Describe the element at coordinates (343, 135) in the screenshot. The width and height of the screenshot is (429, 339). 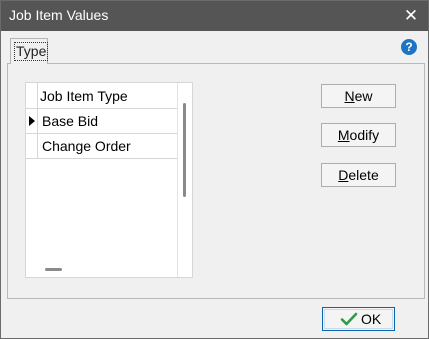
I see `modify-button-mnemonic: M` at that location.